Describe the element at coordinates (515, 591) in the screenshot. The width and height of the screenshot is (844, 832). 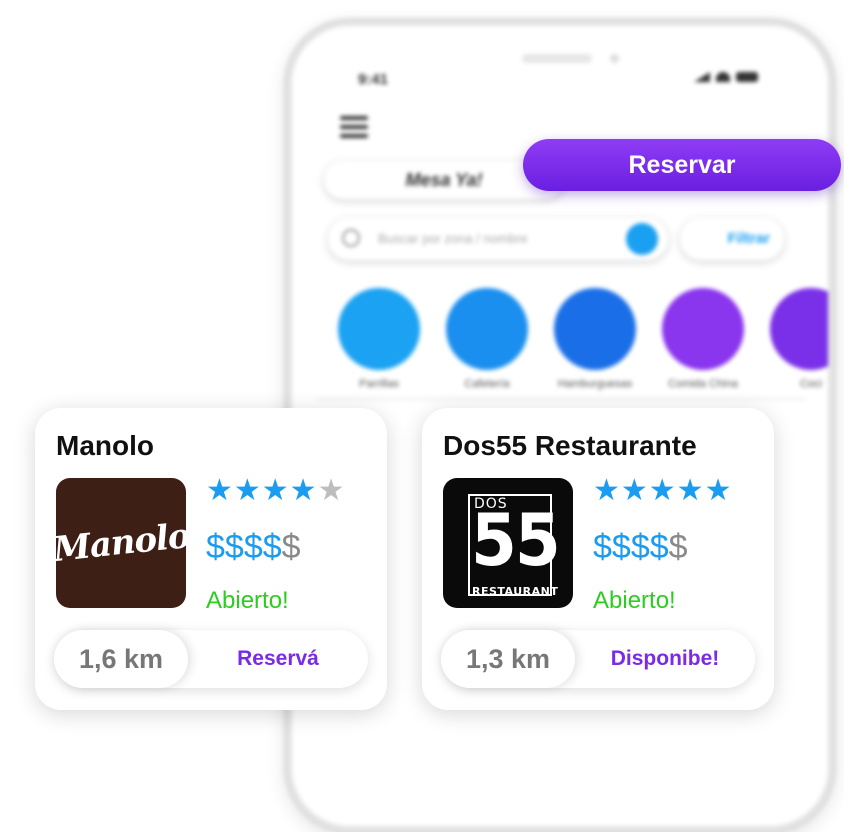
I see `logo-subtext: RESTAURANT` at that location.